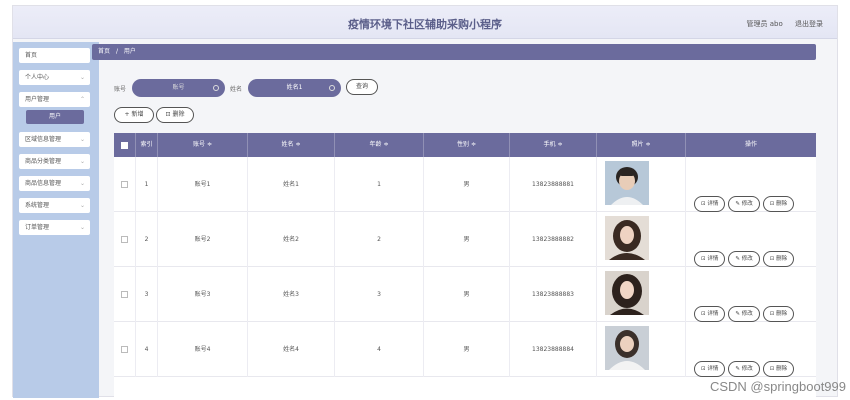  I want to click on logout-link: 退出登录, so click(809, 24).